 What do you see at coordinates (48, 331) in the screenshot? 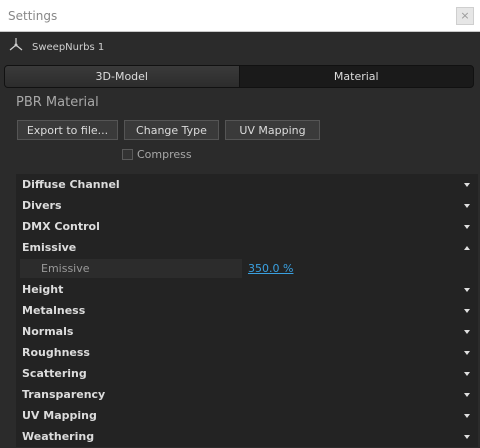
I see `channel-label: Normals` at bounding box center [48, 331].